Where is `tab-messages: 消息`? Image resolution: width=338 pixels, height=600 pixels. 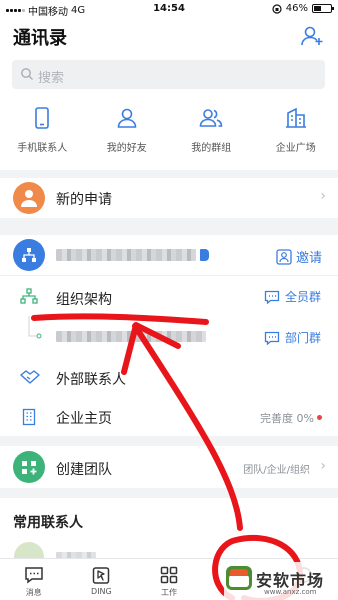
tab-messages: 消息 is located at coordinates (34, 579).